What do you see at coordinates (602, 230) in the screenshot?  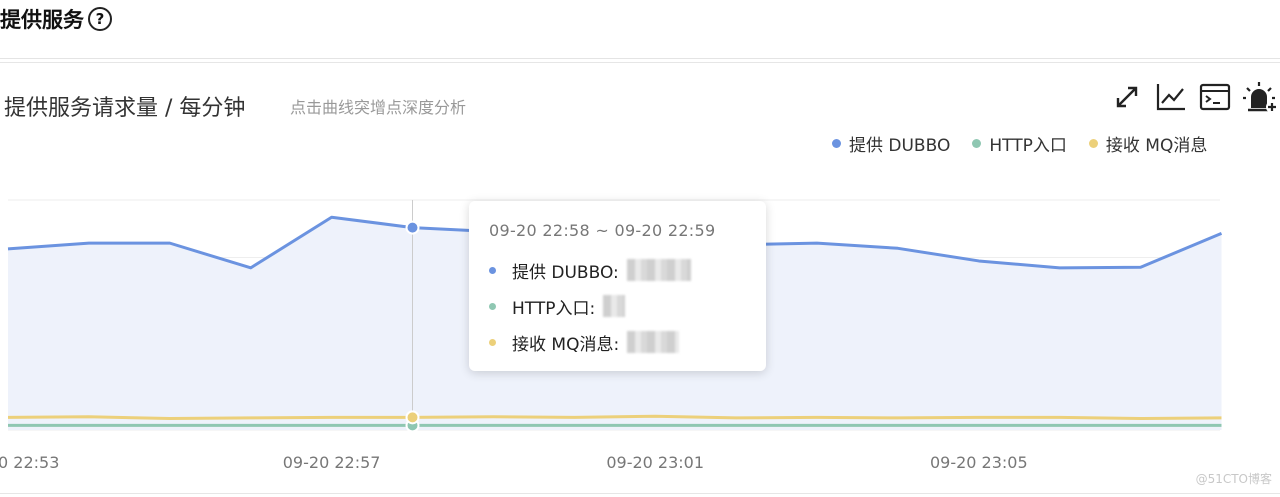 I see `tooltip-range: 09-20 22:58 ~ 09-20 22:59` at bounding box center [602, 230].